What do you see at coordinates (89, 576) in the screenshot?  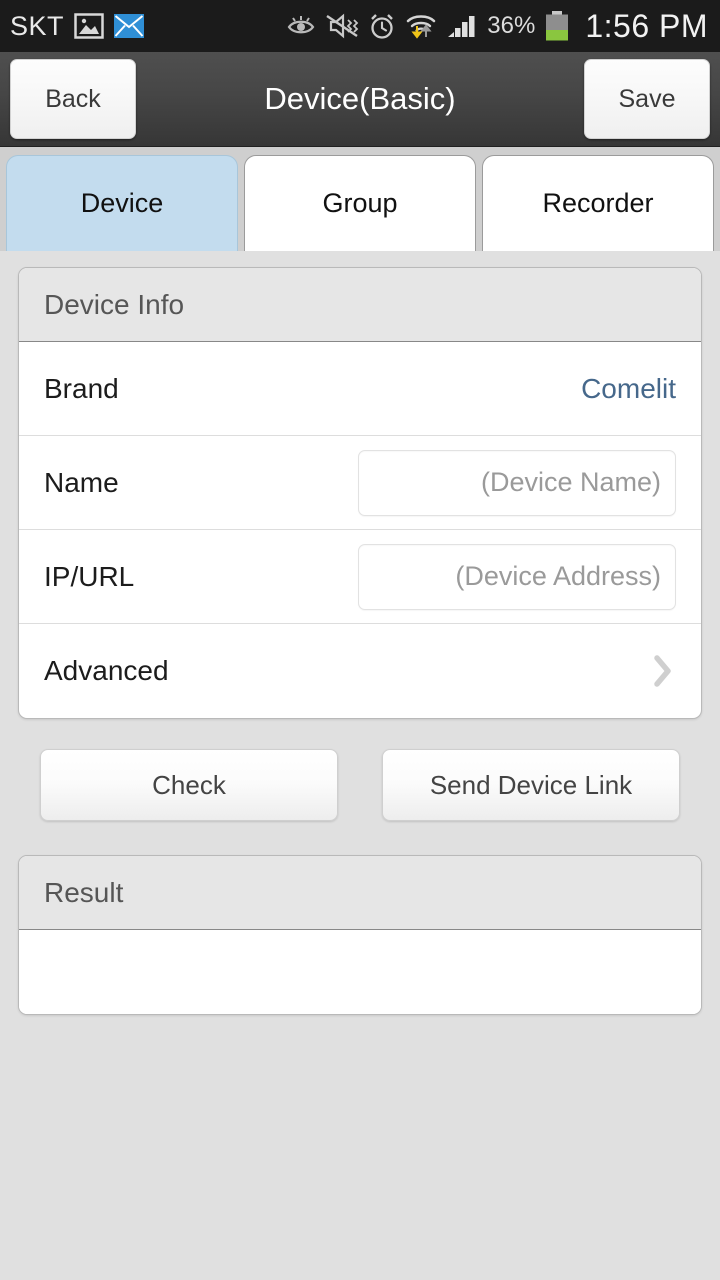 I see `ip-url-label: IP/URL` at bounding box center [89, 576].